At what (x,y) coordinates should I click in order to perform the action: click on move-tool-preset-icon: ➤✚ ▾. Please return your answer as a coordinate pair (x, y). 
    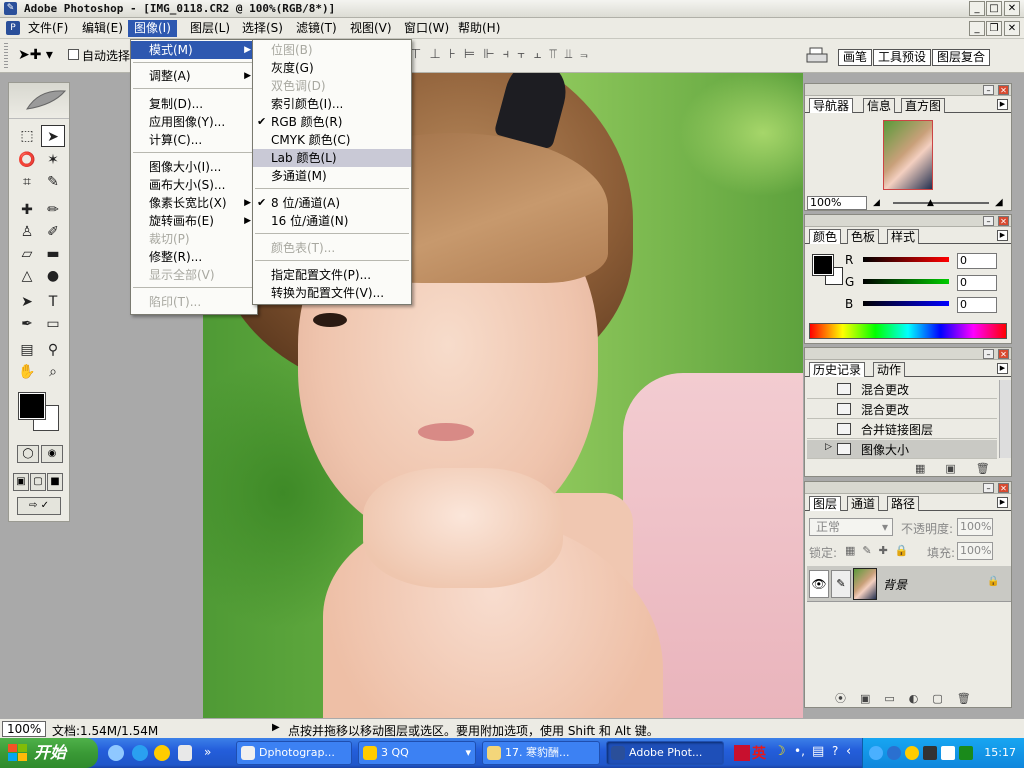
    Looking at the image, I should click on (35, 55).